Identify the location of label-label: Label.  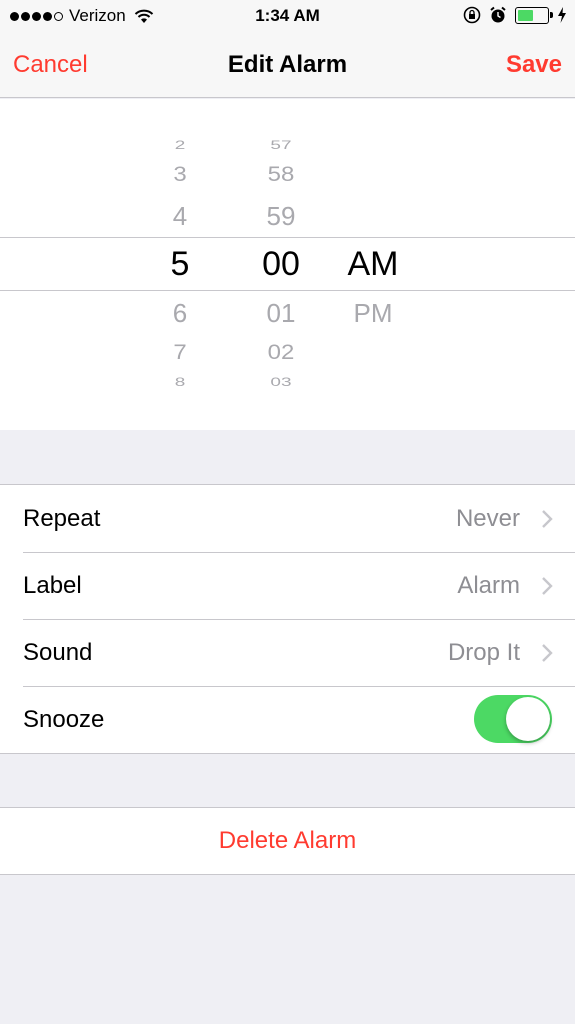
(52, 585).